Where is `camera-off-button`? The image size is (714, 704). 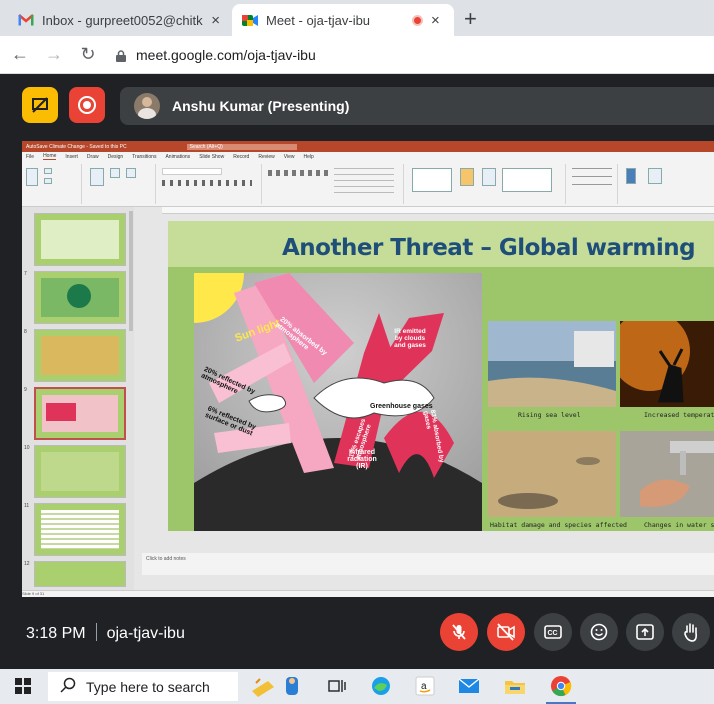 camera-off-button is located at coordinates (506, 632).